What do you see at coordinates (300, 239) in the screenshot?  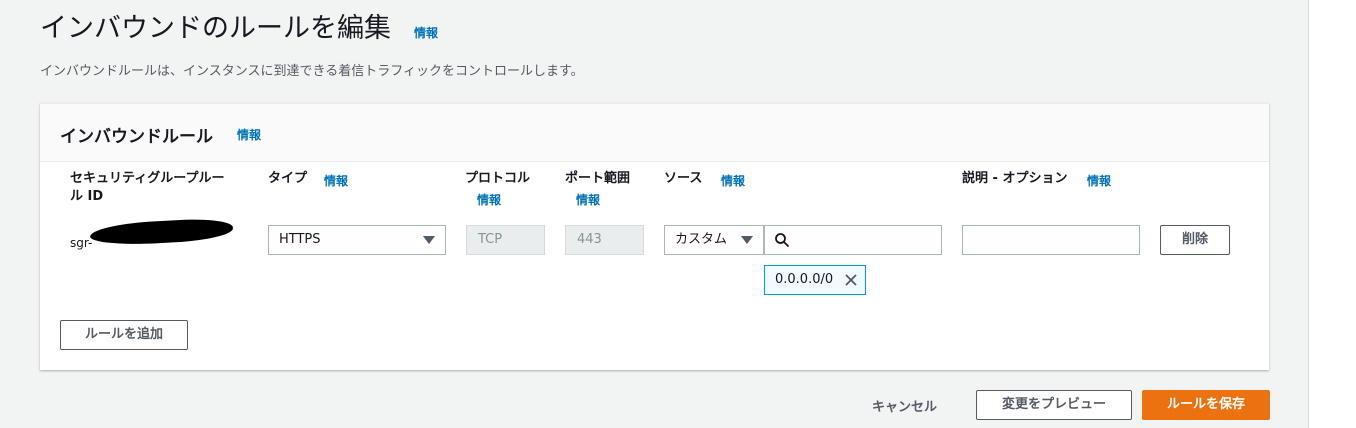 I see `type-select-value: HTTPS` at bounding box center [300, 239].